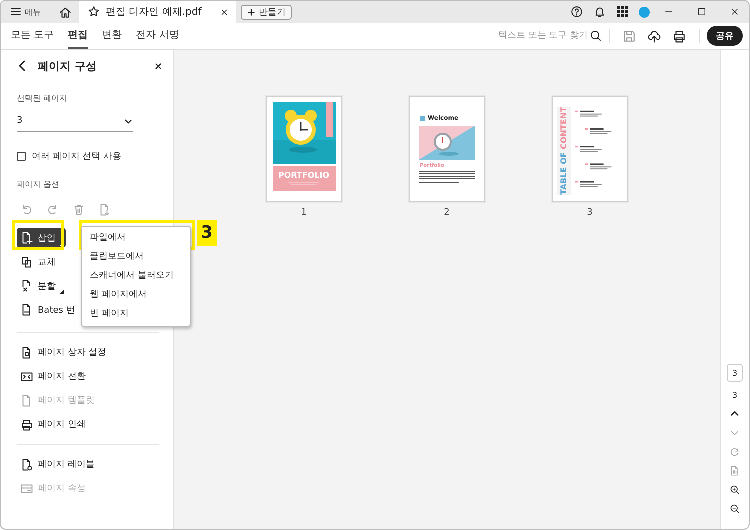  What do you see at coordinates (304, 175) in the screenshot?
I see `cover-title: PORTFOLIO` at bounding box center [304, 175].